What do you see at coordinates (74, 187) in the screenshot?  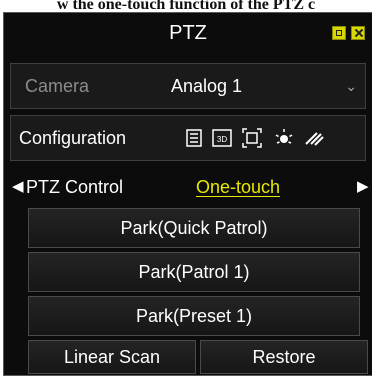 I see `tab-ptz-control: PTZ Control` at bounding box center [74, 187].